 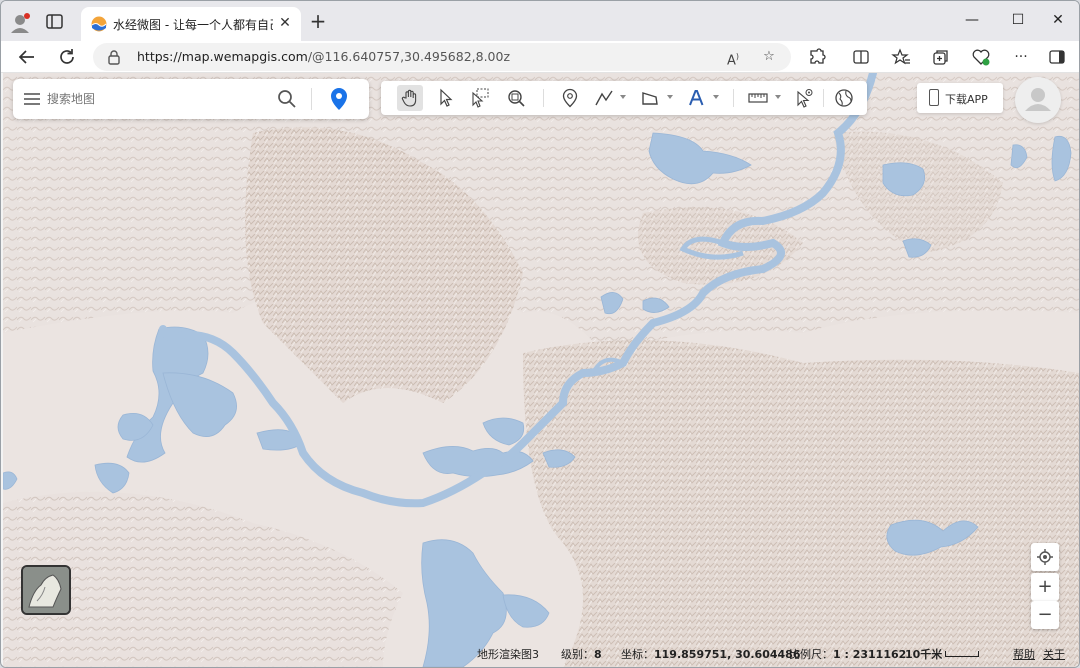 I want to click on locate-me-button, so click(x=1045, y=557).